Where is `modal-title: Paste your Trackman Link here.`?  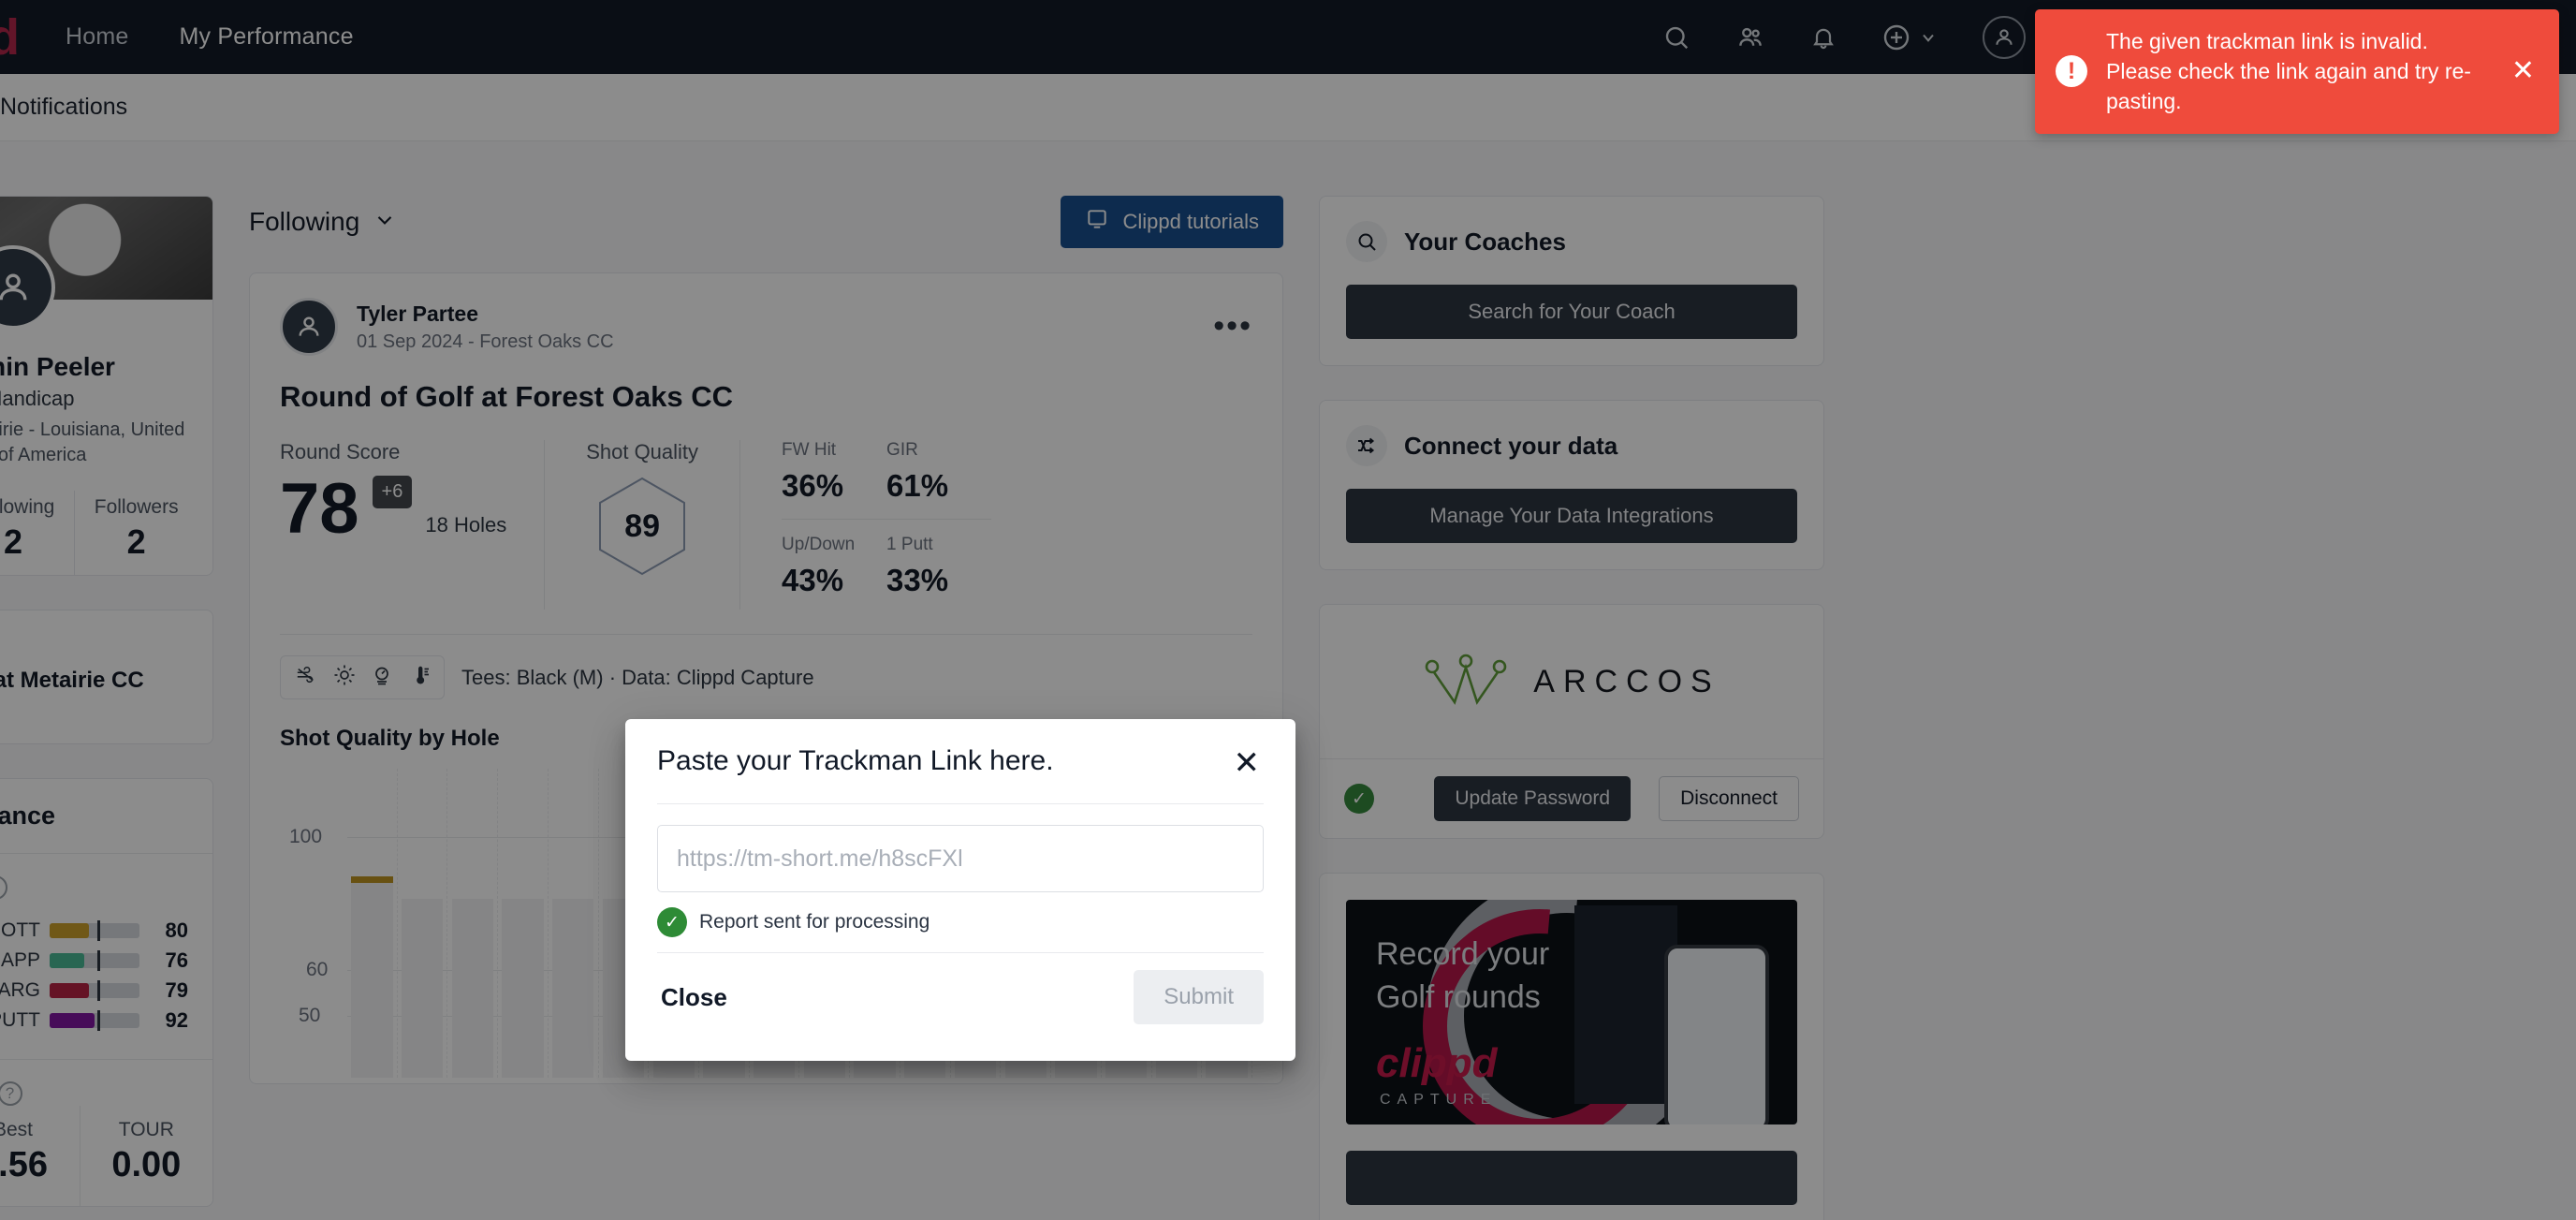 modal-title: Paste your Trackman Link here. is located at coordinates (855, 760).